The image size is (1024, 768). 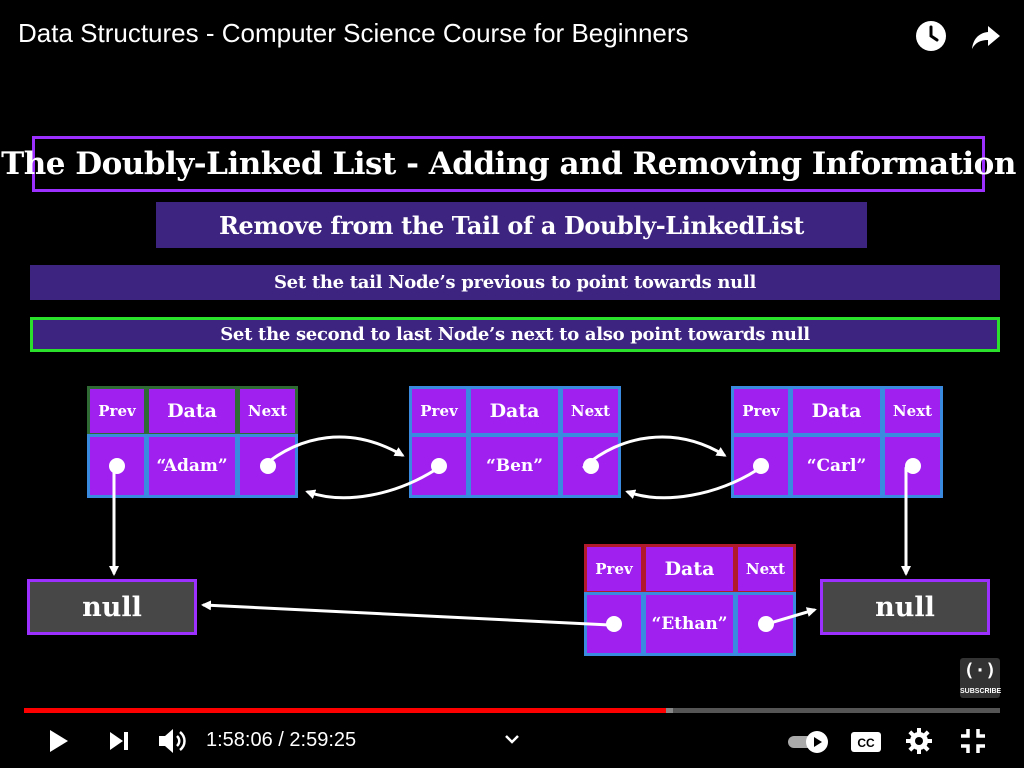 I want to click on subscribe-label: SUBSCRIBE, so click(x=980, y=691).